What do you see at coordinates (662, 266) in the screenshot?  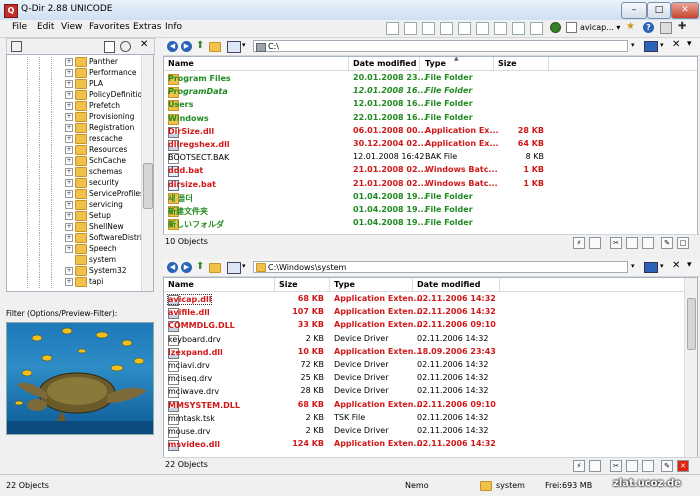 I see `pane2-layout-dropdown-icon: ▾` at bounding box center [662, 266].